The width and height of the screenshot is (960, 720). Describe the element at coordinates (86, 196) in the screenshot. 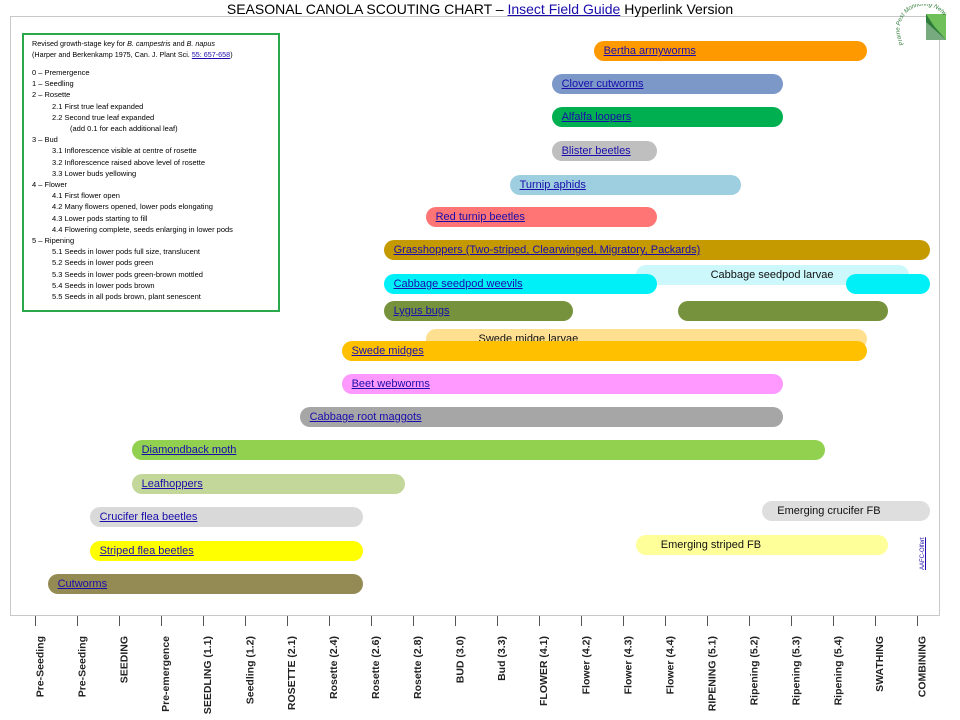

I see `growth-stage-item: 4.1 First flower open` at that location.